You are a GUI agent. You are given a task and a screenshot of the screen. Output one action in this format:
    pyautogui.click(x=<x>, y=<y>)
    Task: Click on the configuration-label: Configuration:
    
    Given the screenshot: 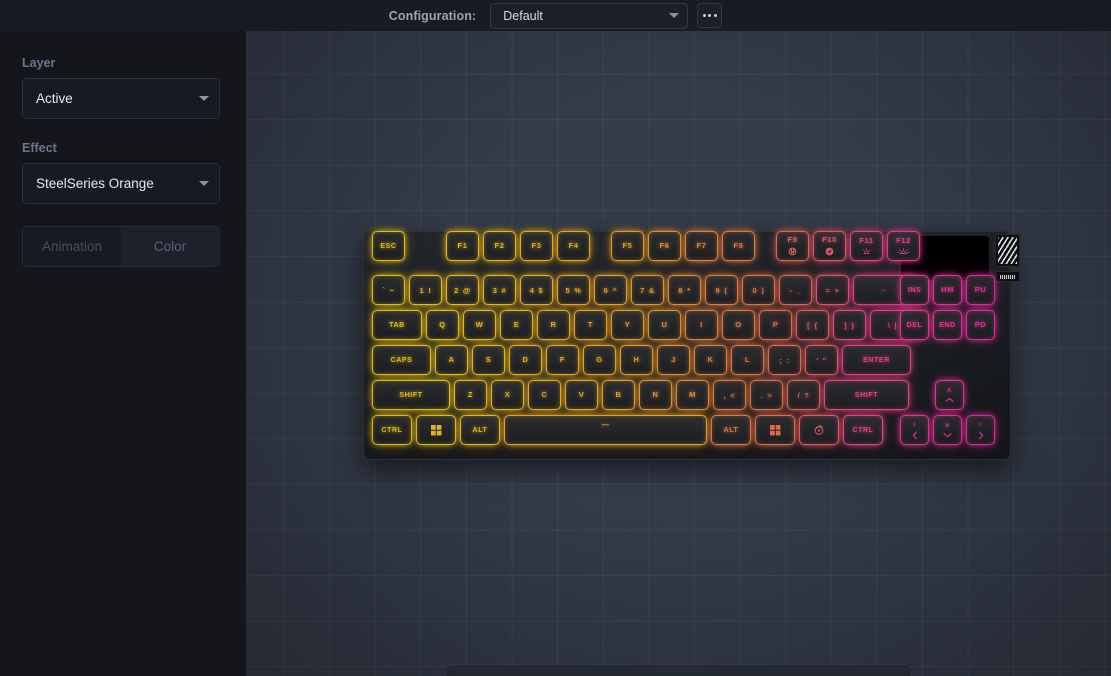 What is the action you would take?
    pyautogui.click(x=432, y=15)
    